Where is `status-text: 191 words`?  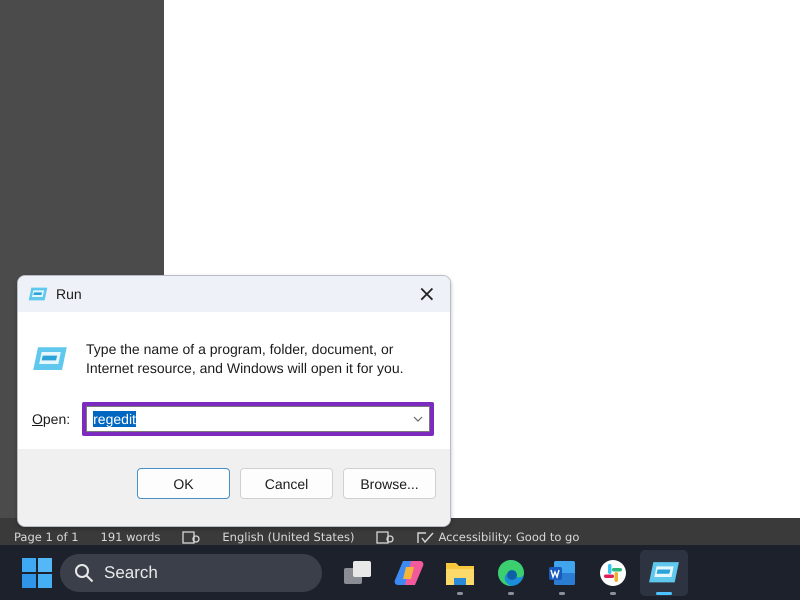
status-text: 191 words is located at coordinates (130, 537).